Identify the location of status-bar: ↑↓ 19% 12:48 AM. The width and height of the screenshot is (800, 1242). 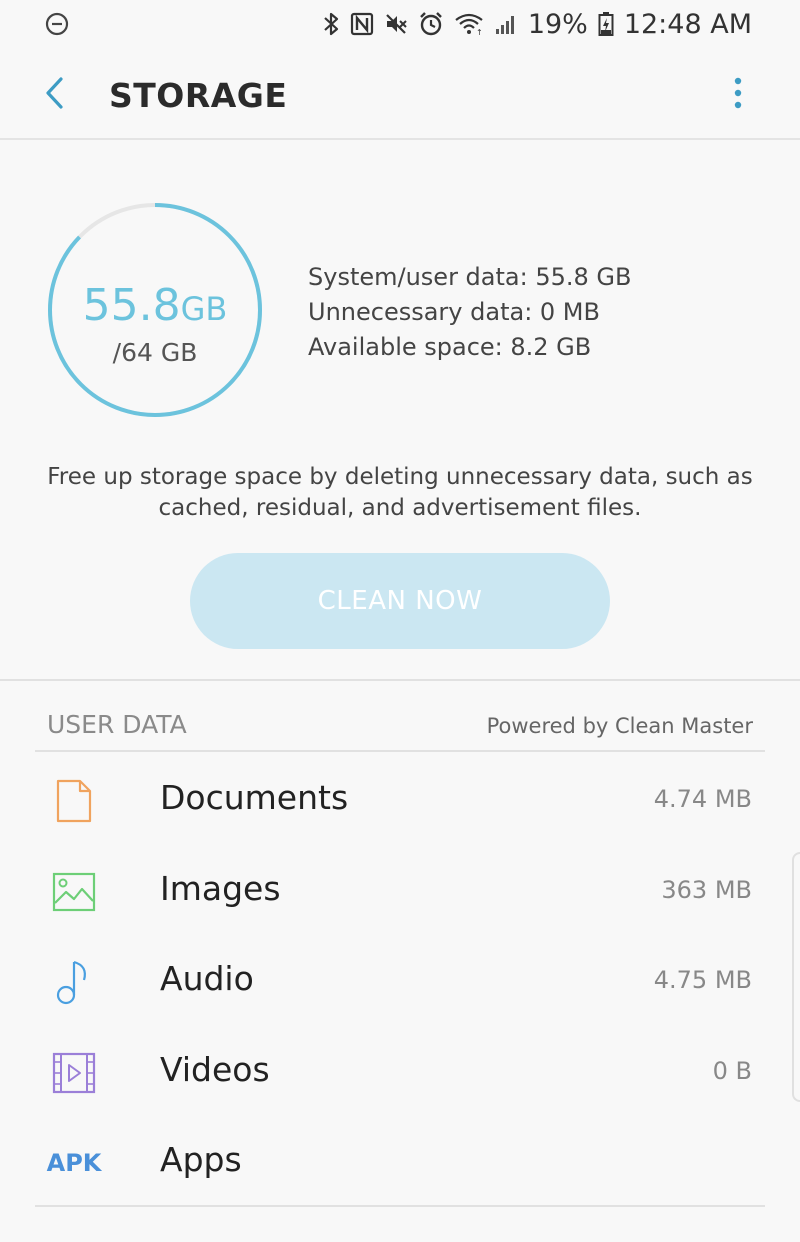
(400, 24).